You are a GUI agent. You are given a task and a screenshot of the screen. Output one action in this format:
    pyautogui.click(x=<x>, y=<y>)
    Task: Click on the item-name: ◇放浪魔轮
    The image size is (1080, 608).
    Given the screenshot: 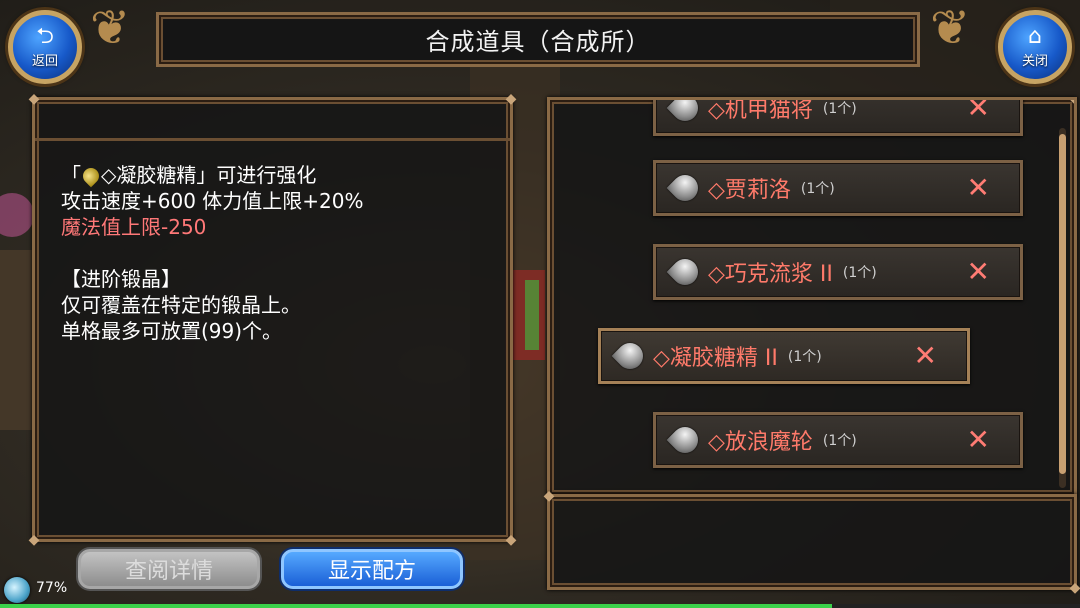 What is the action you would take?
    pyautogui.click(x=760, y=442)
    